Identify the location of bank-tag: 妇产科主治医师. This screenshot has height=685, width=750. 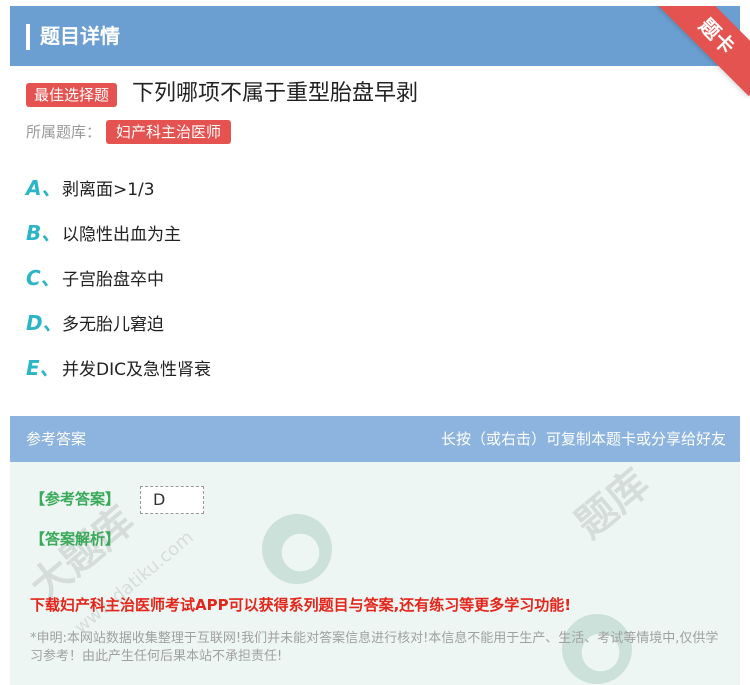
(169, 132).